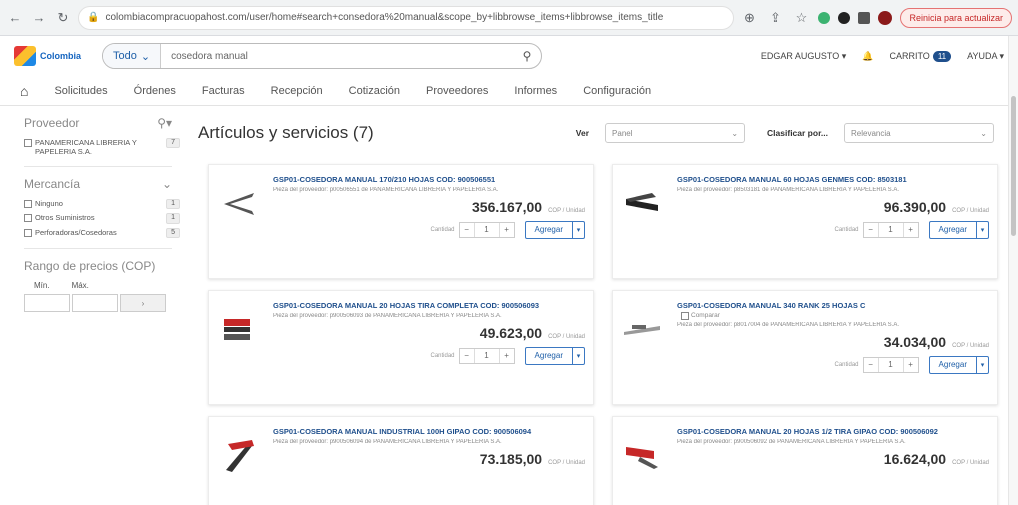  I want to click on price-max-label: Máx., so click(80, 286).